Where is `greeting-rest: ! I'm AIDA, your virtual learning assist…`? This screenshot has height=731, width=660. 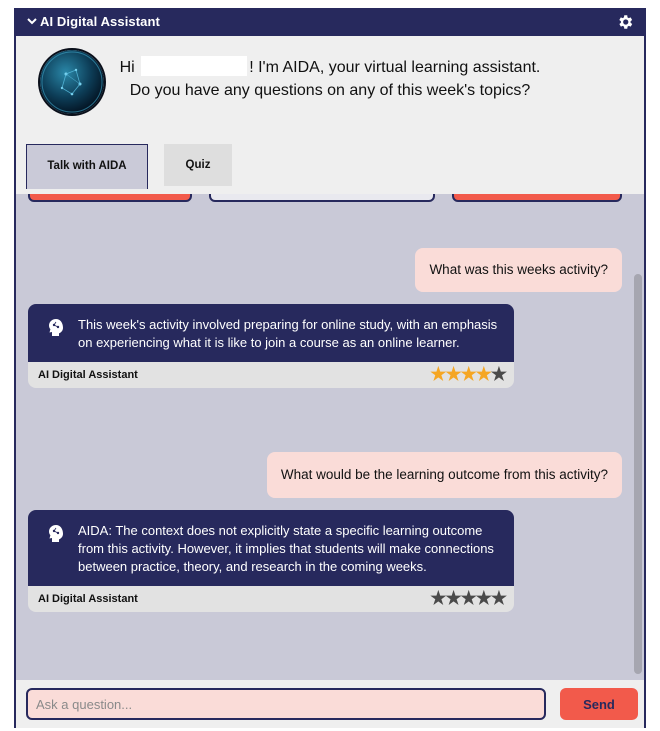
greeting-rest: ! I'm AIDA, your virtual learning assist… is located at coordinates (395, 67).